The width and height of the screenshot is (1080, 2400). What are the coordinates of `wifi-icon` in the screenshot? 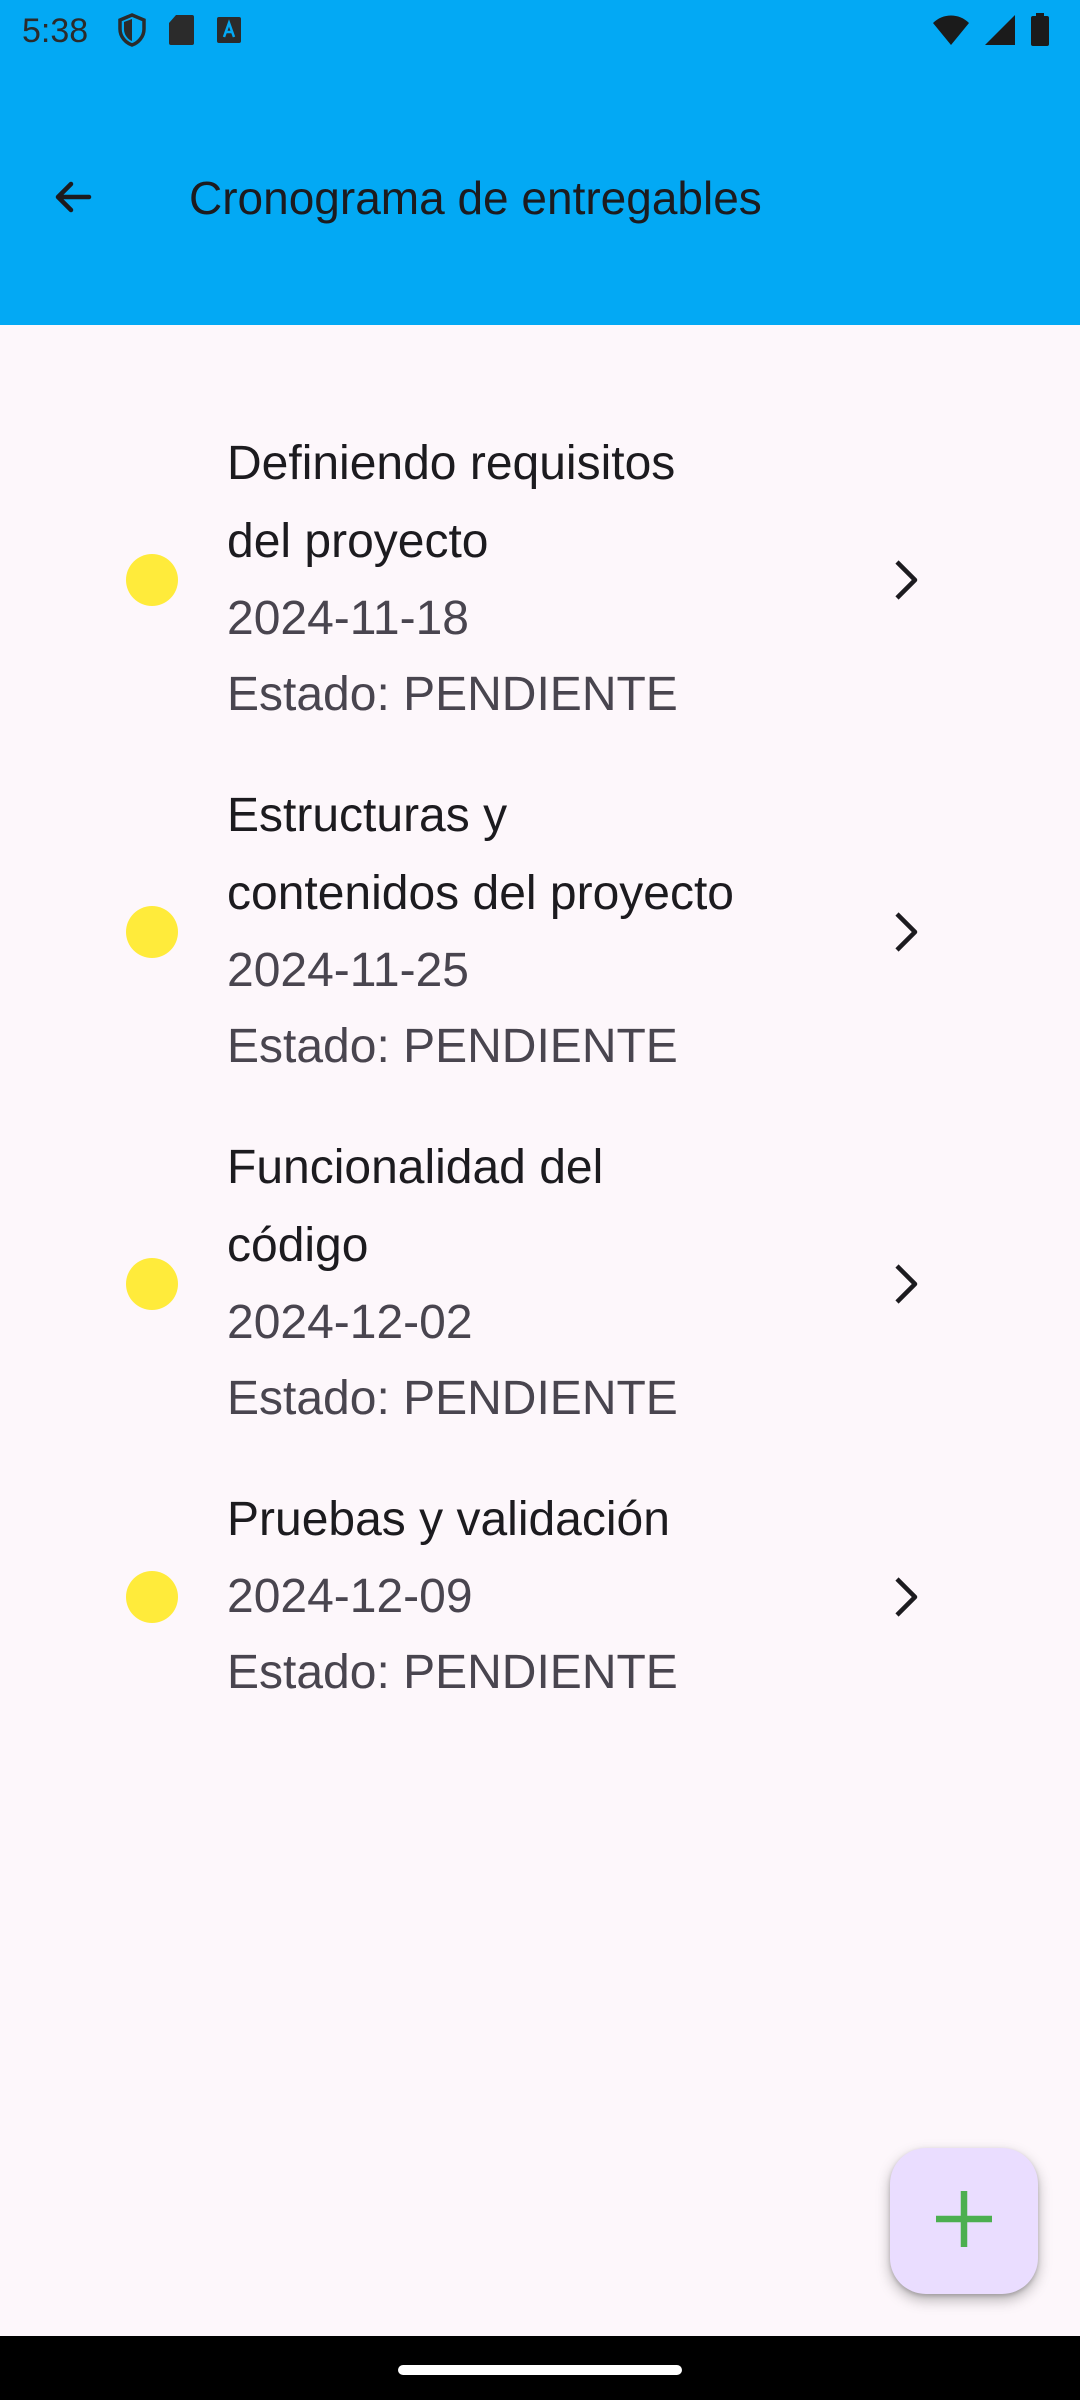 It's located at (951, 32).